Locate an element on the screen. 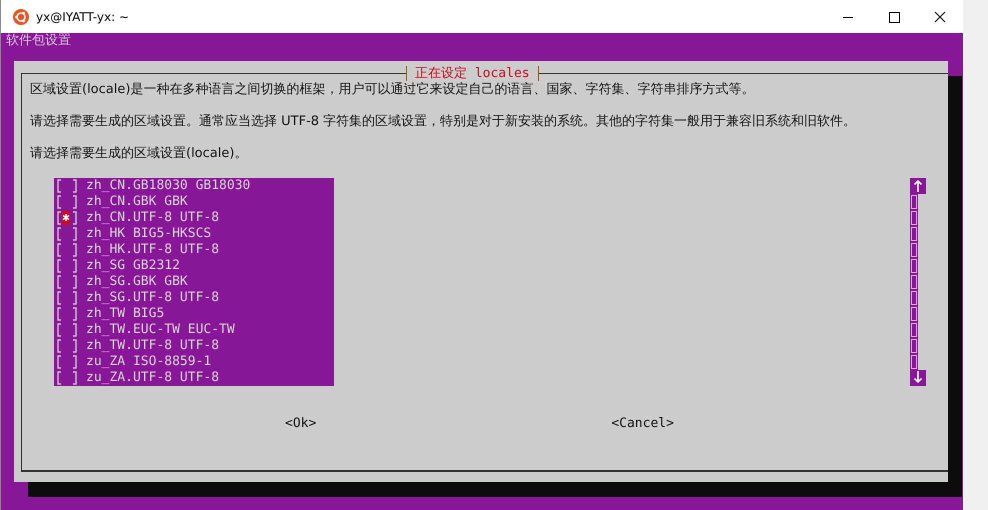  locale-option: zh_TW.EUC-TW EUC-TW is located at coordinates (160, 330).